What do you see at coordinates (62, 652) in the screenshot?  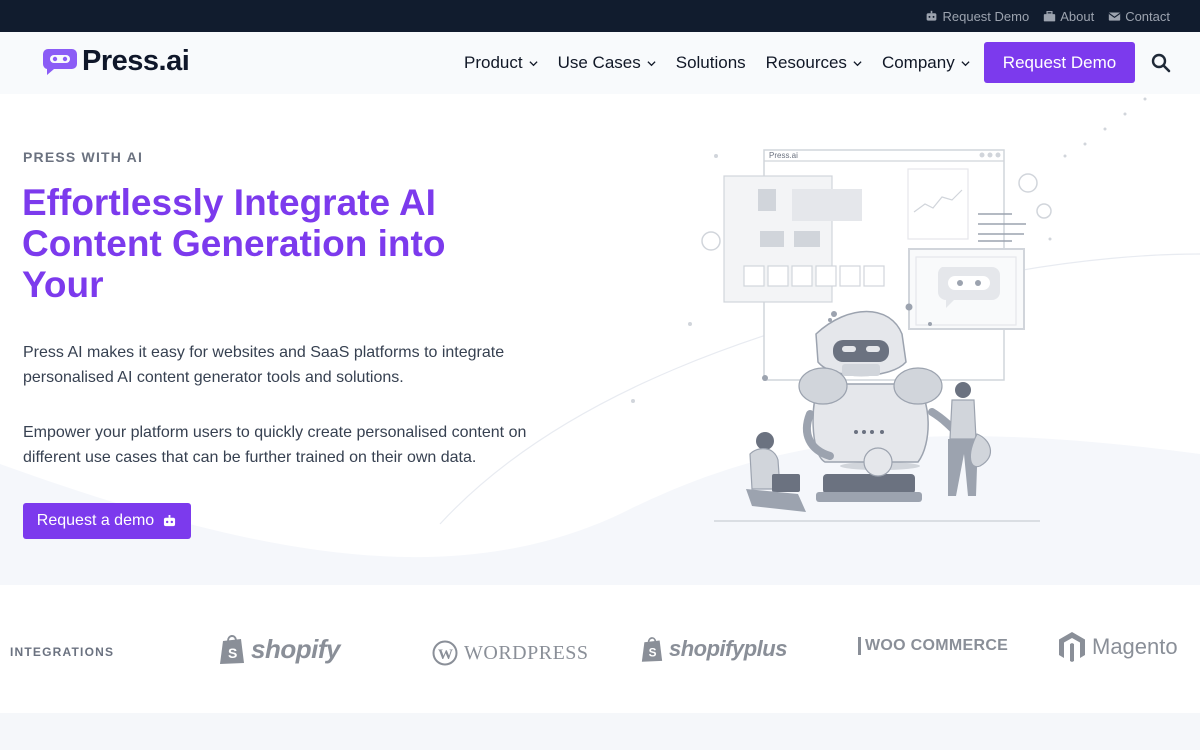 I see `integrations-label: INTEGRATIONS` at bounding box center [62, 652].